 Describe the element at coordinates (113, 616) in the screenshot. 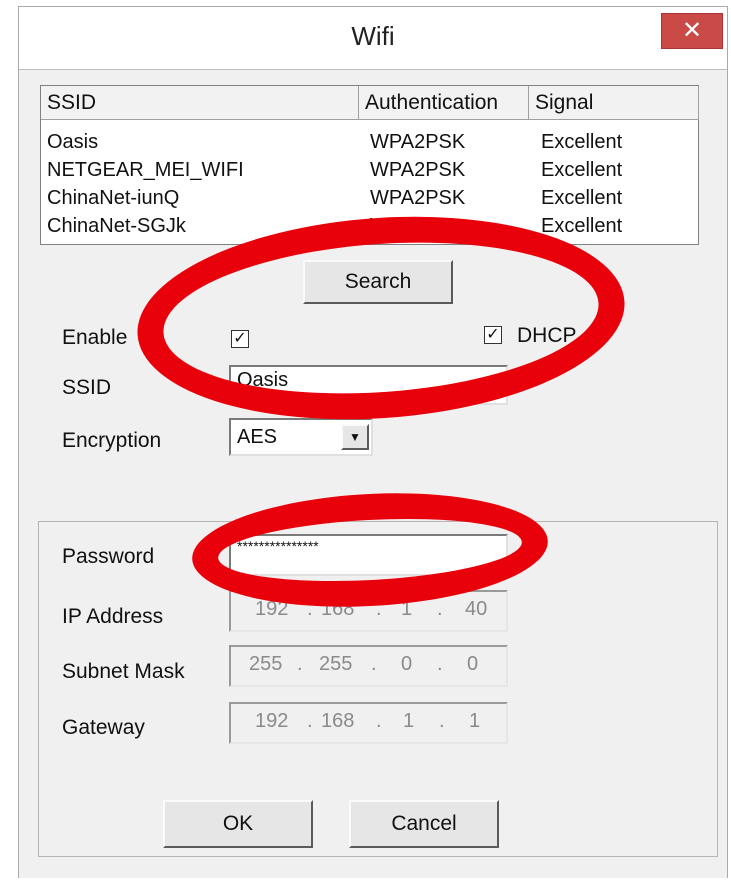

I see `ip-address-label: IP Address` at that location.